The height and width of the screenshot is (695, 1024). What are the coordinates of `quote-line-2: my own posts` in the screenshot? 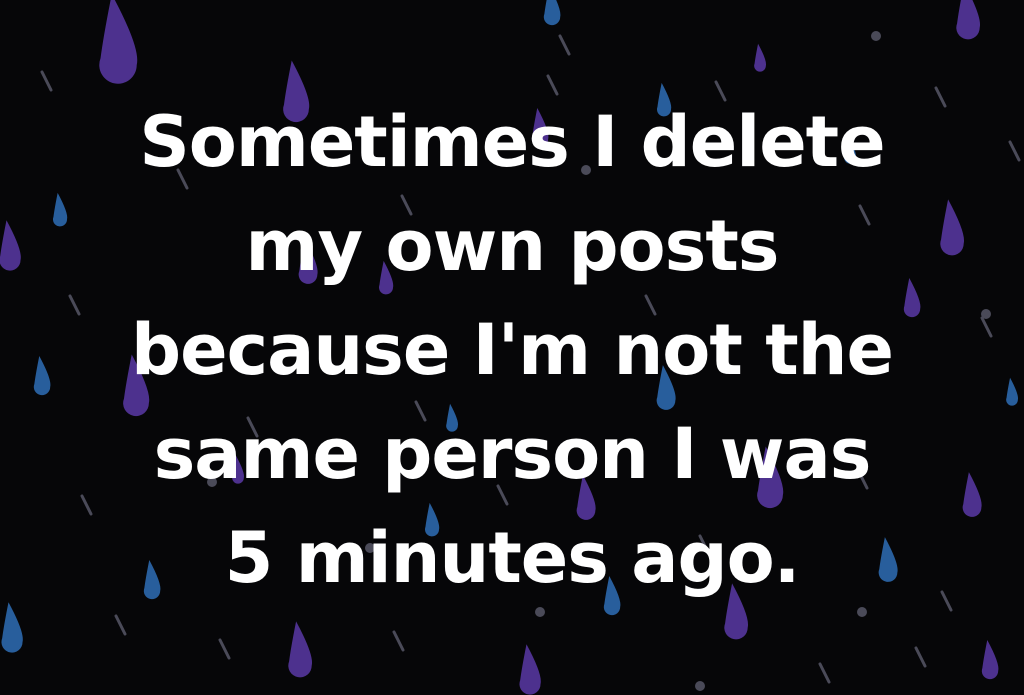 It's located at (512, 246).